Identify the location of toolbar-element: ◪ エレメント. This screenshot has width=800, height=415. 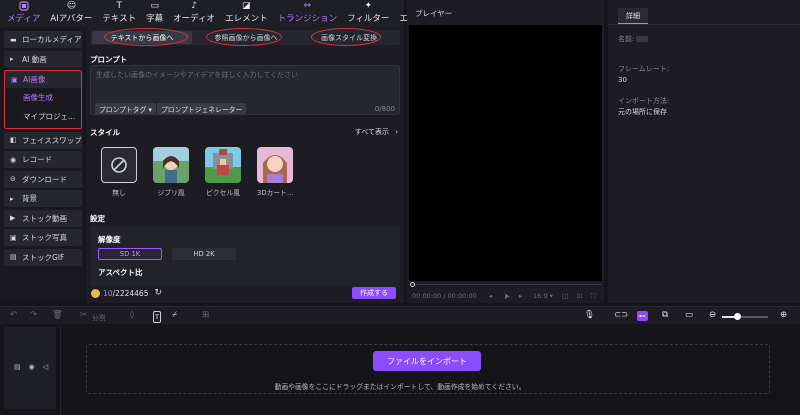
(246, 13).